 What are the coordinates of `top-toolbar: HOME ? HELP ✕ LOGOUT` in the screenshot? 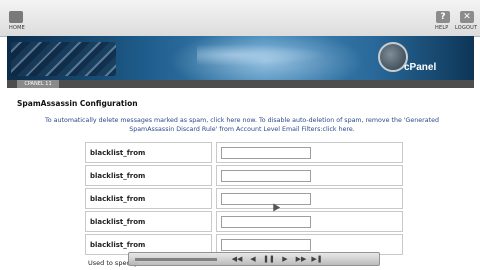 It's located at (240, 18).